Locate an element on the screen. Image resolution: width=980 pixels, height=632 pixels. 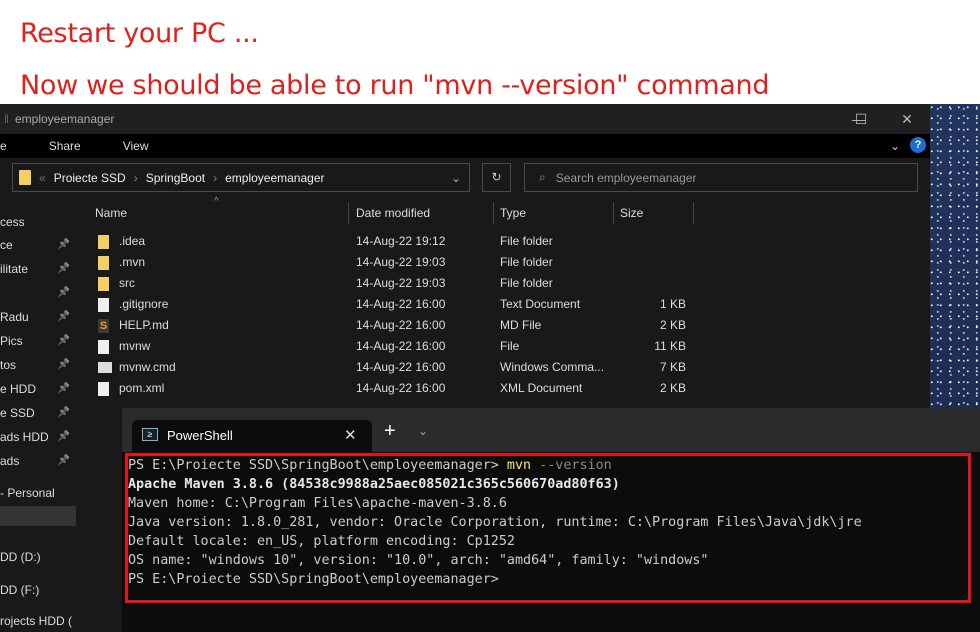
sort-ascending-icon: ^ is located at coordinates (216, 201).